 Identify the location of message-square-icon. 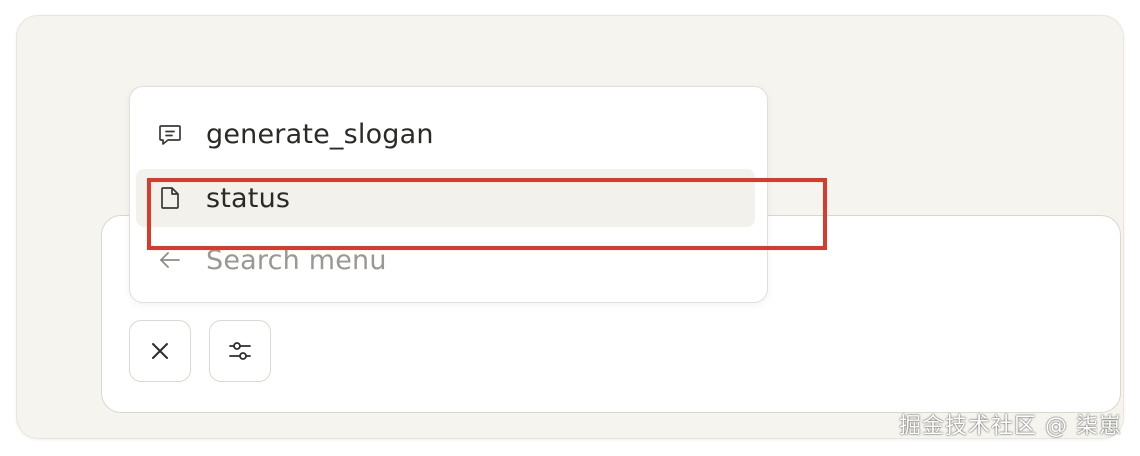
(170, 134).